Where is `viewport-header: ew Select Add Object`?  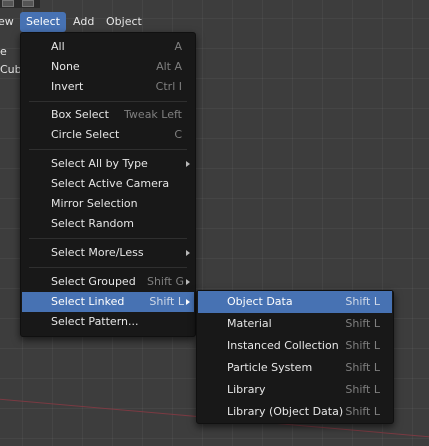 viewport-header: ew Select Add Object is located at coordinates (214, 22).